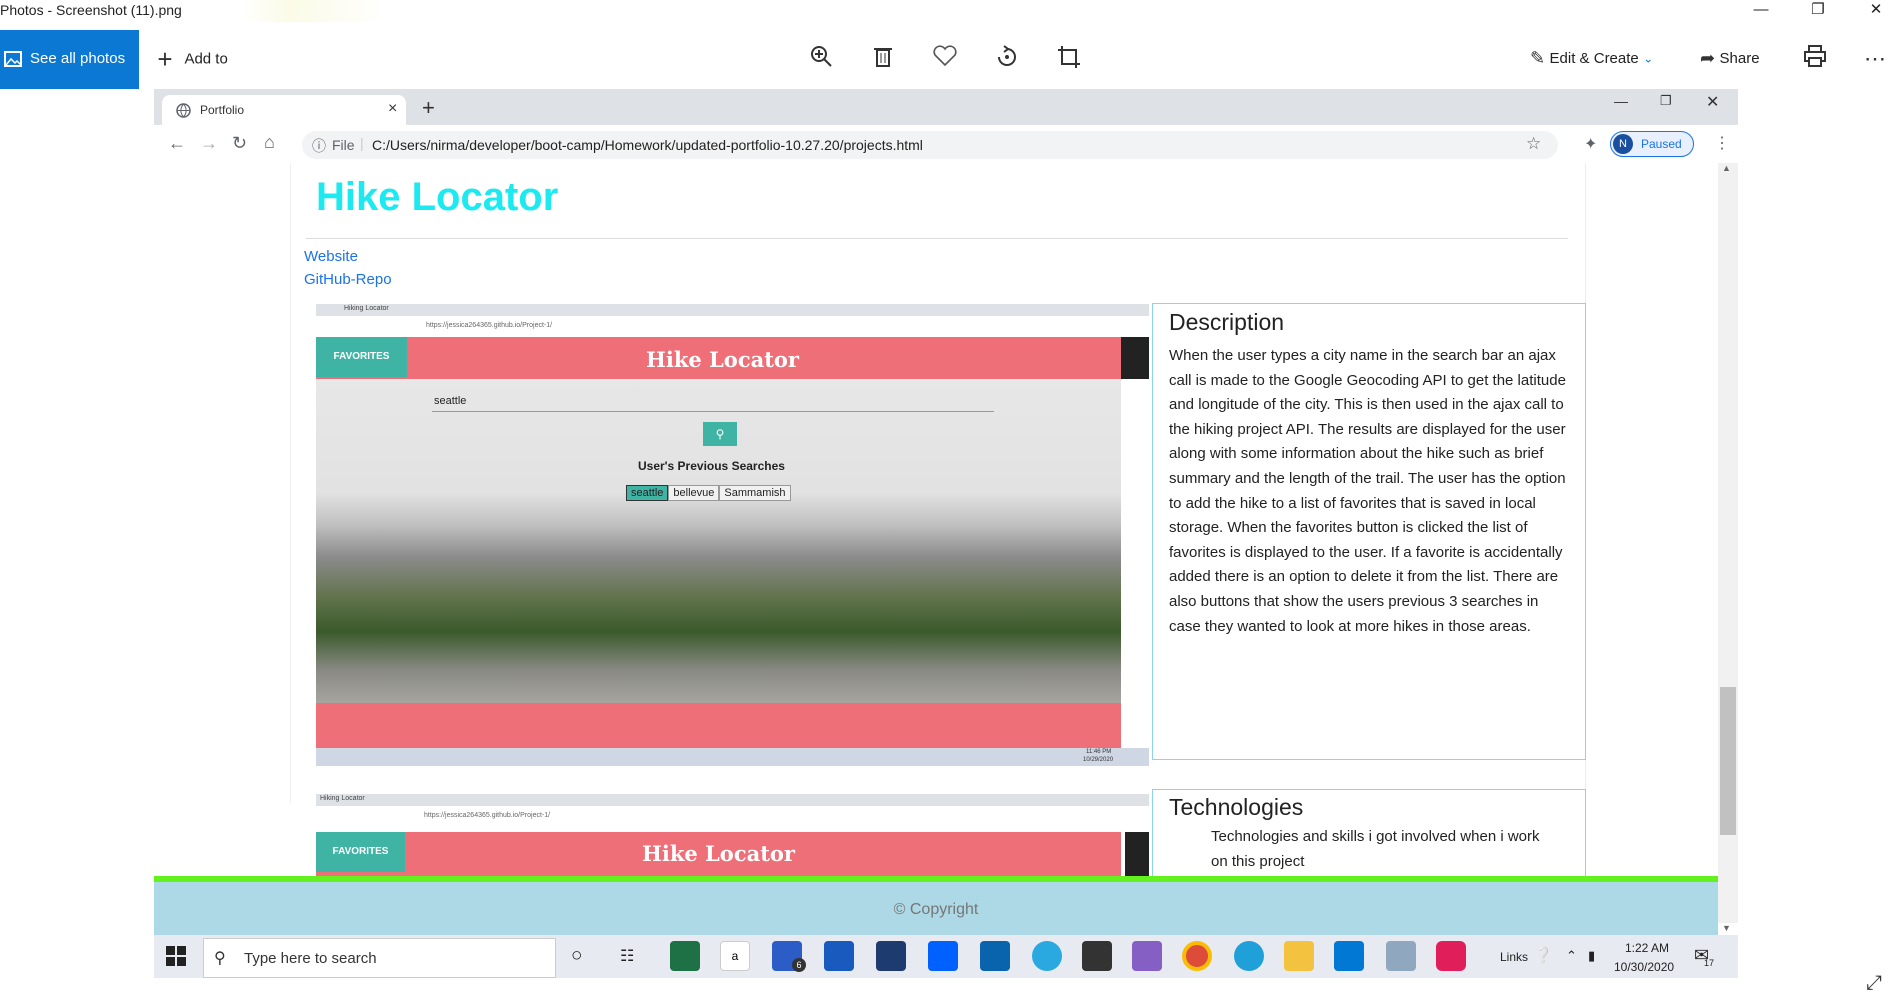 This screenshot has width=1899, height=997. I want to click on avatar: N, so click(1623, 144).